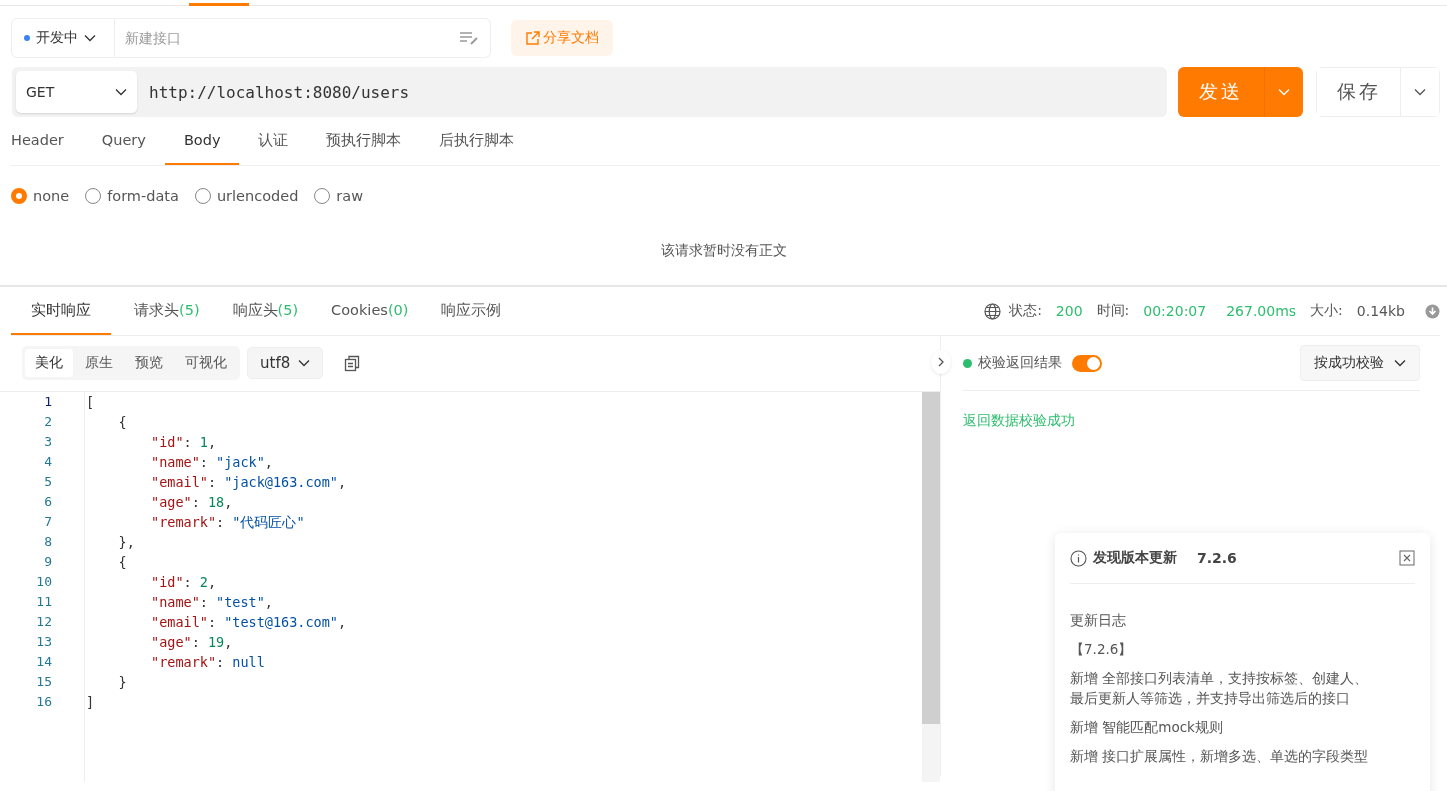 This screenshot has width=1447, height=791. Describe the element at coordinates (967, 363) in the screenshot. I see `status-dot` at that location.